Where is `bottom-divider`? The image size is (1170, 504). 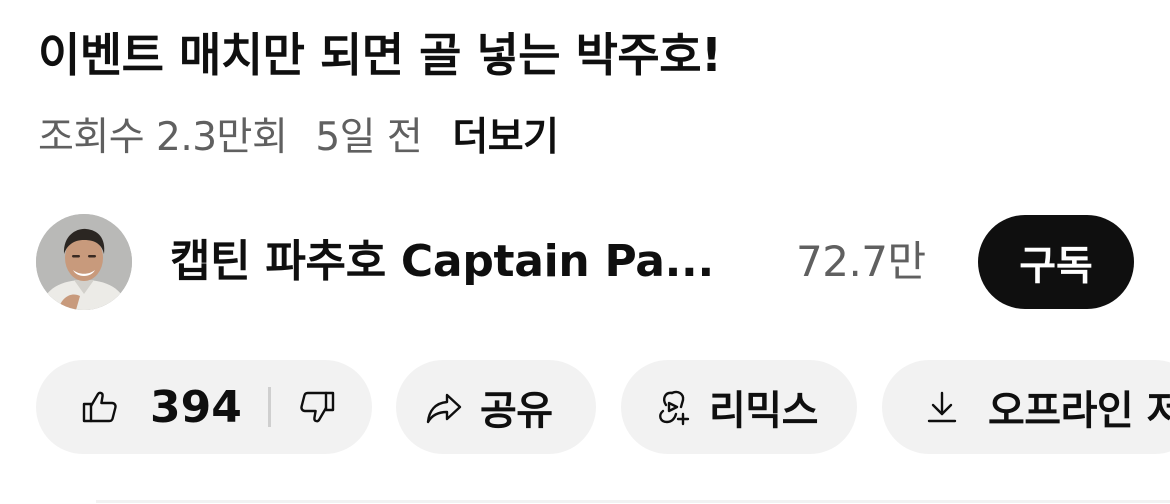 bottom-divider is located at coordinates (633, 501).